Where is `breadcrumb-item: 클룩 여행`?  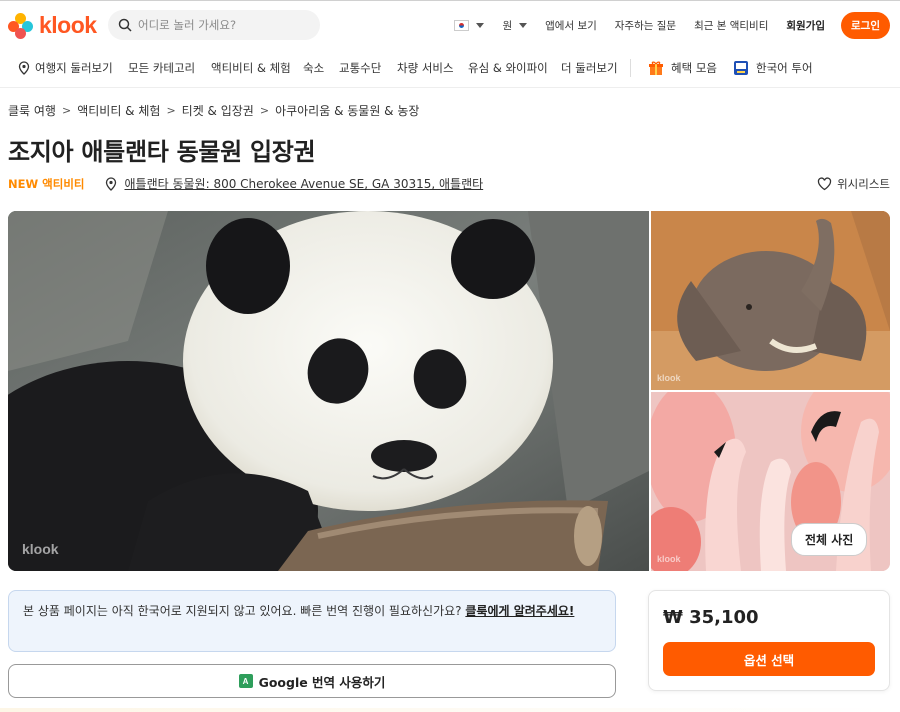
breadcrumb-item: 클룩 여행 is located at coordinates (32, 110).